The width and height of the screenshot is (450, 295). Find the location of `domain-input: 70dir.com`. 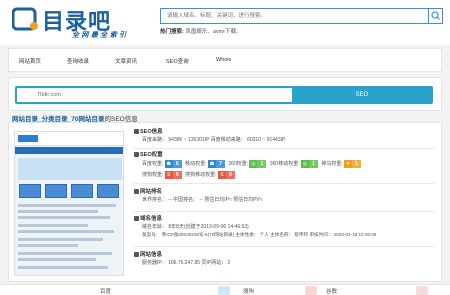

domain-input: 70dir.com is located at coordinates (154, 95).